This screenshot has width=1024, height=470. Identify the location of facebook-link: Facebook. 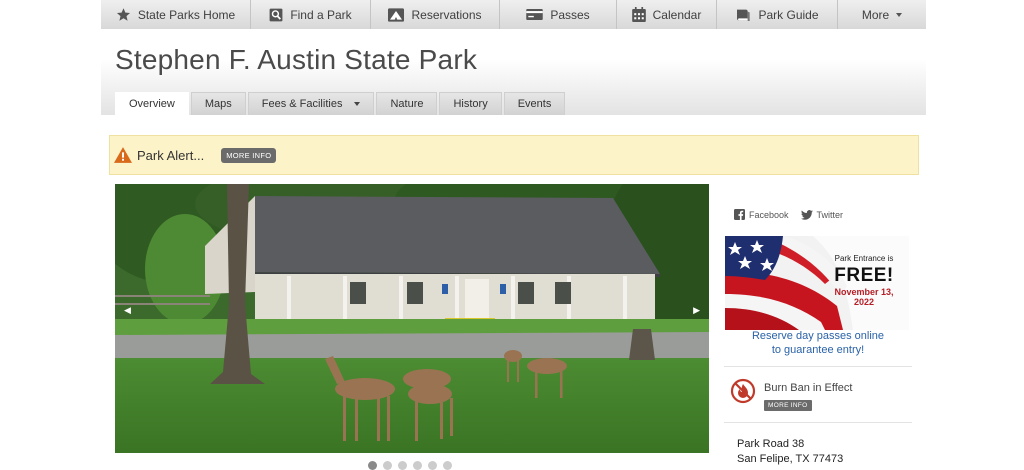
(761, 214).